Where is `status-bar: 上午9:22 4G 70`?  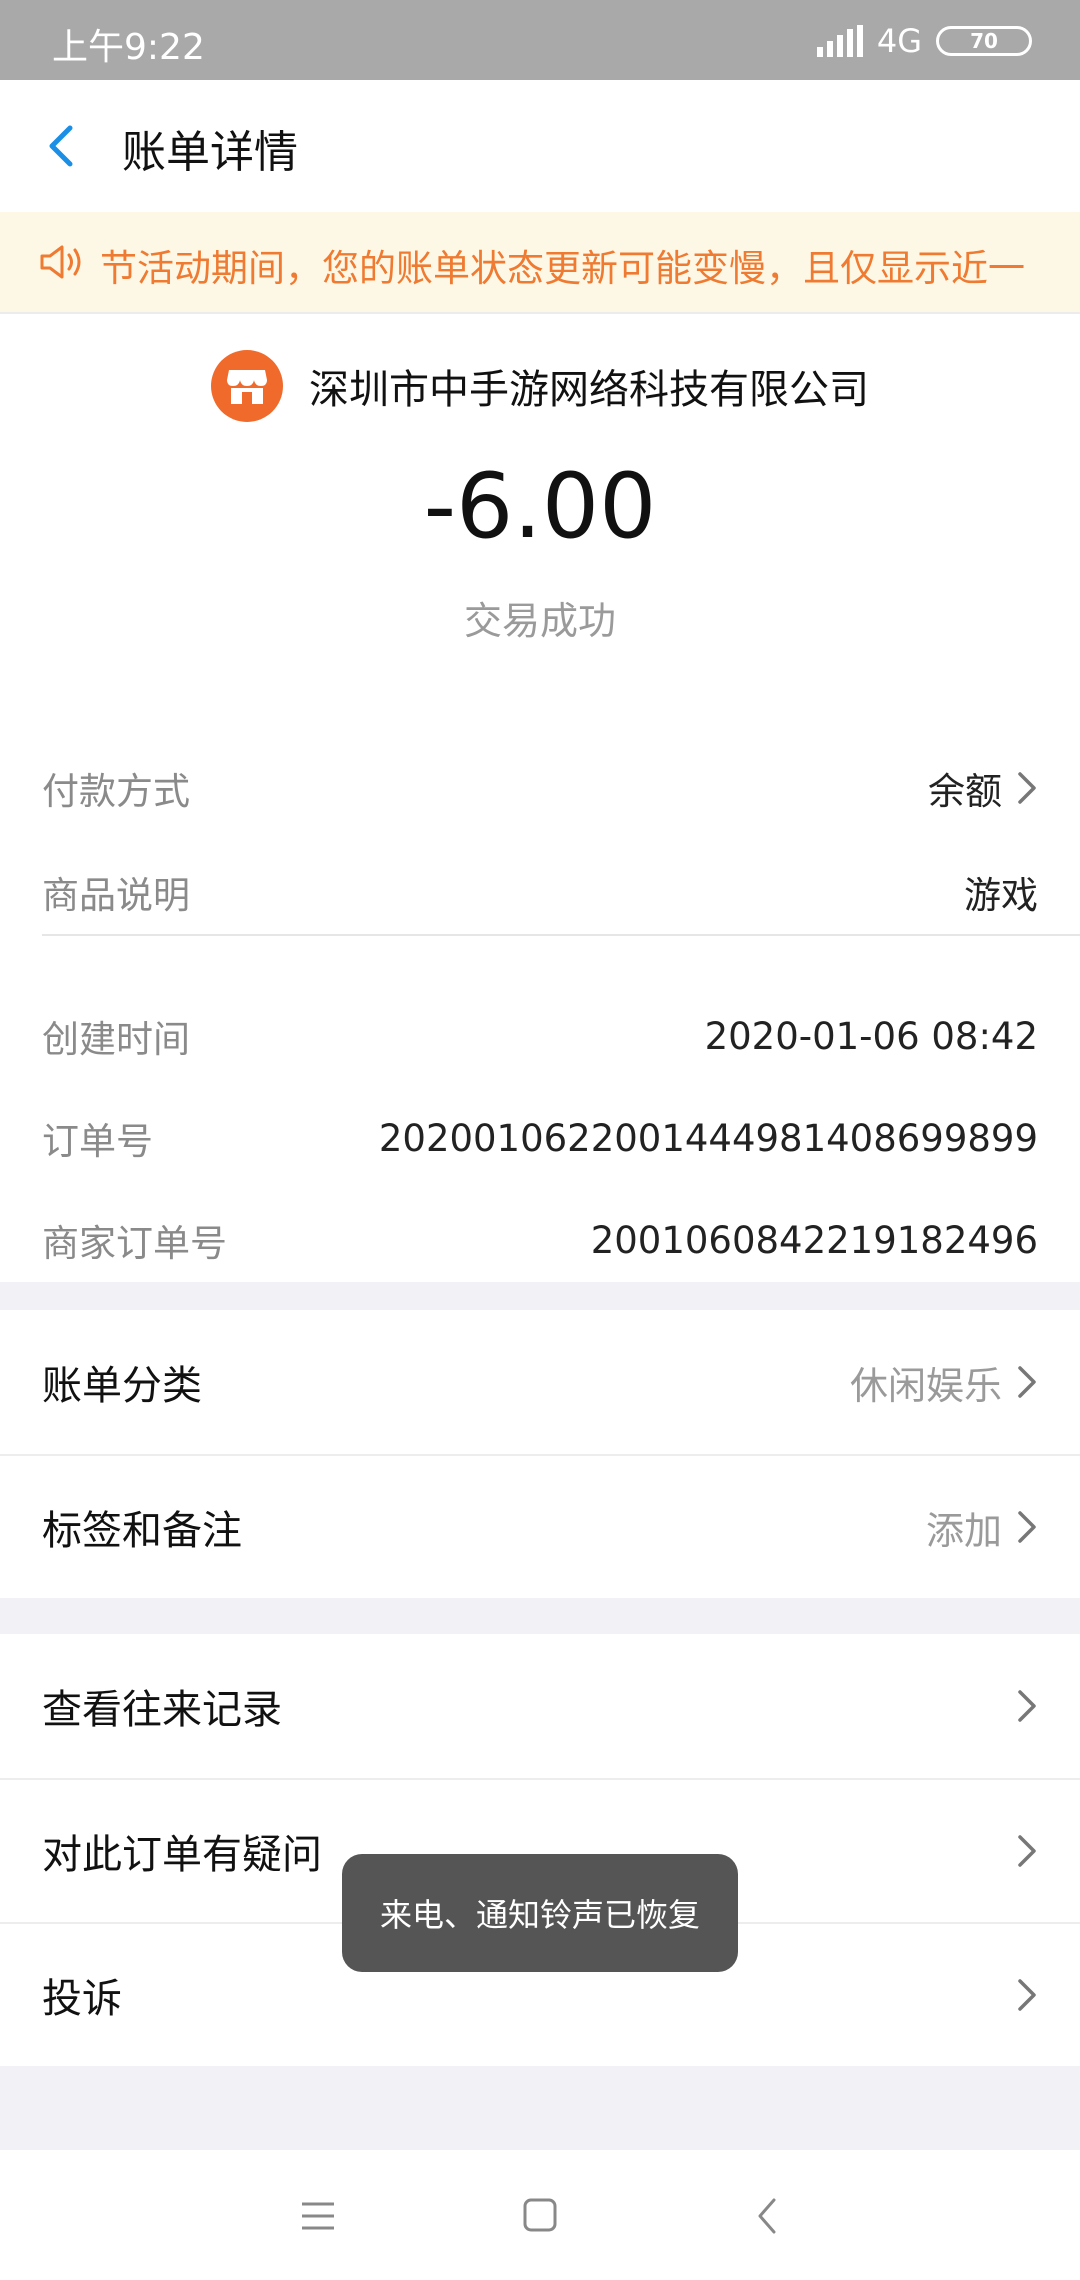
status-bar: 上午9:22 4G 70 is located at coordinates (540, 40).